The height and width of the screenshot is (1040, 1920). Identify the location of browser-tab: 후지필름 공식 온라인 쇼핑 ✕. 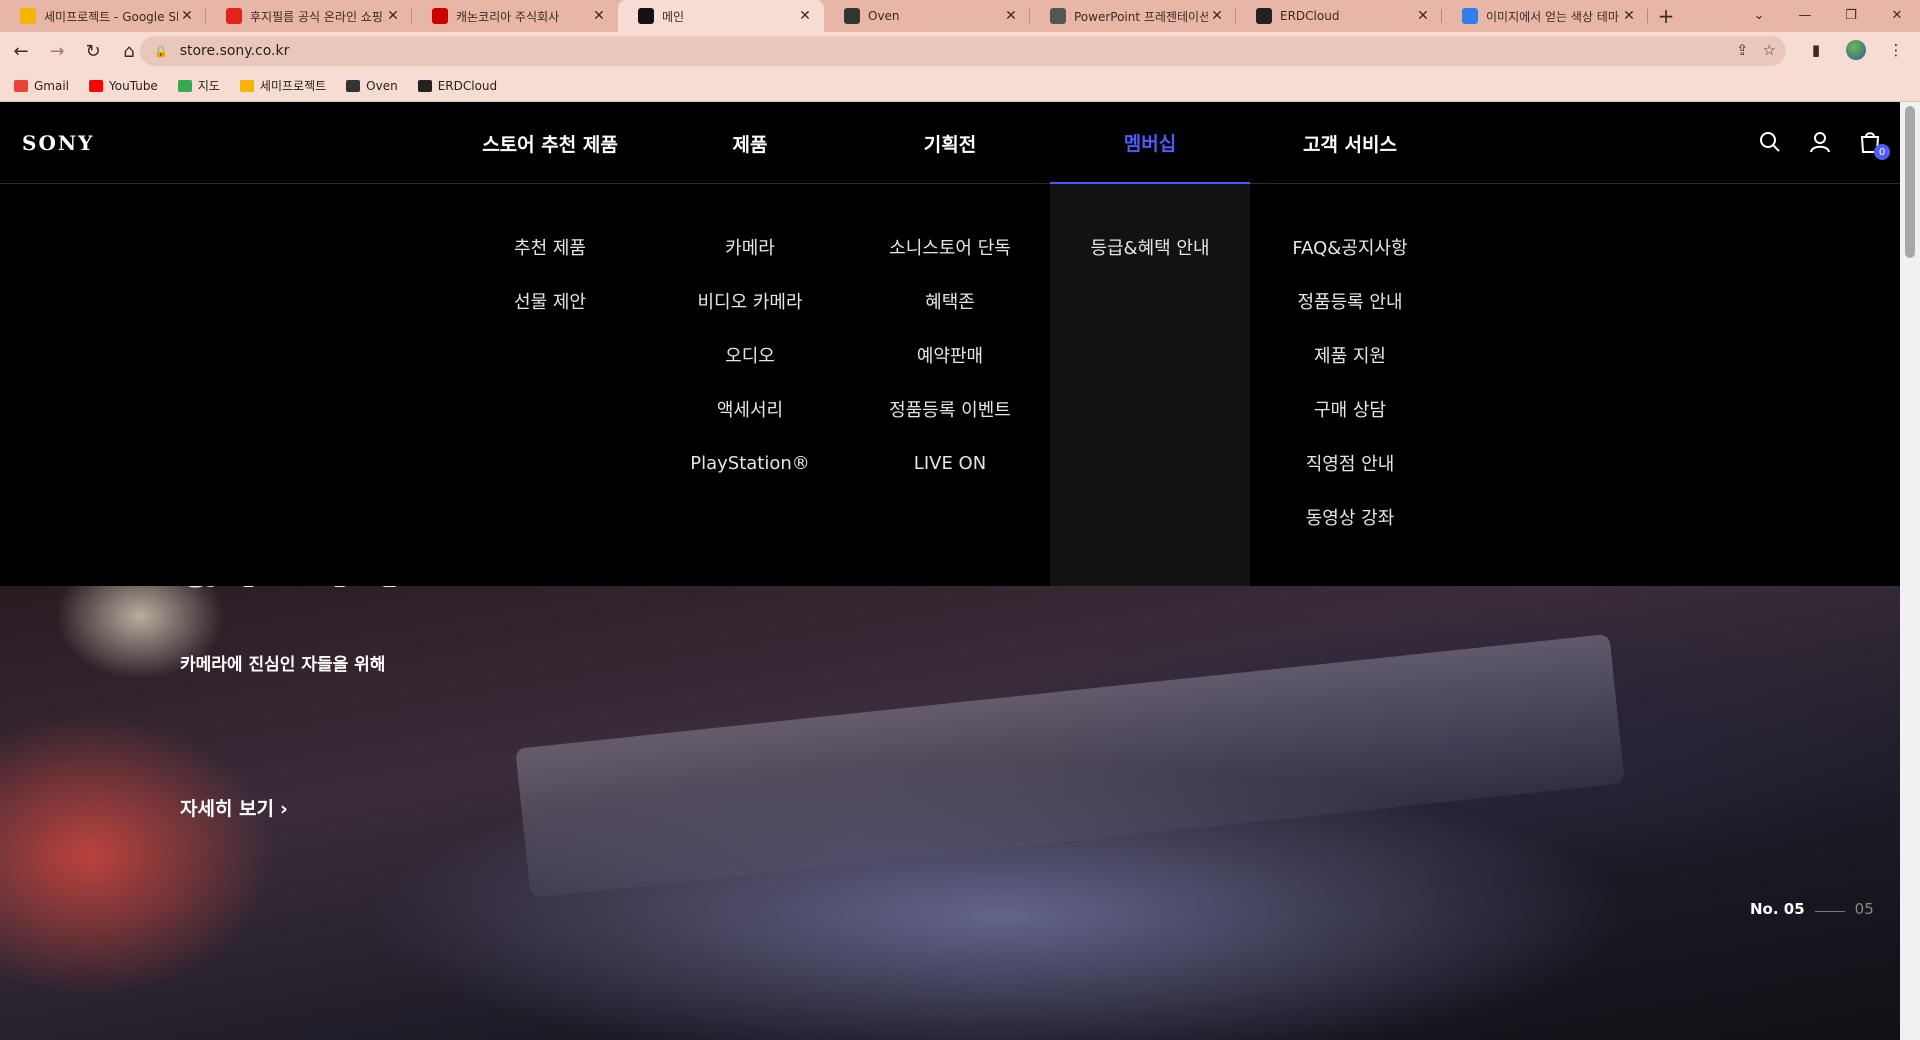
(309, 16).